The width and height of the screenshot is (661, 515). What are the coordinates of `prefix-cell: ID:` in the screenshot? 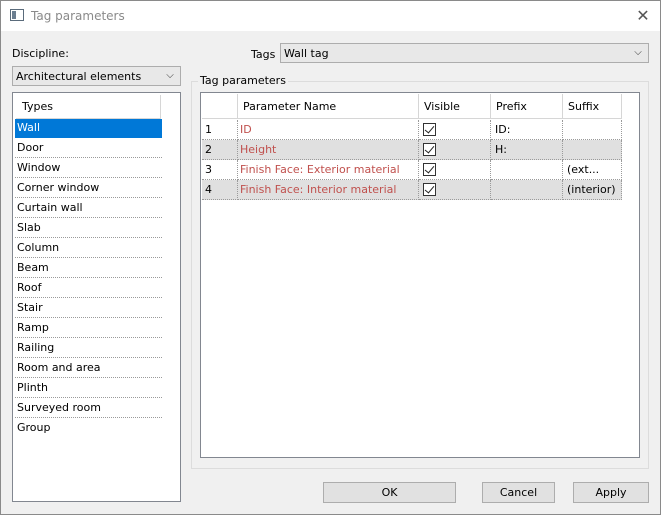 It's located at (527, 130).